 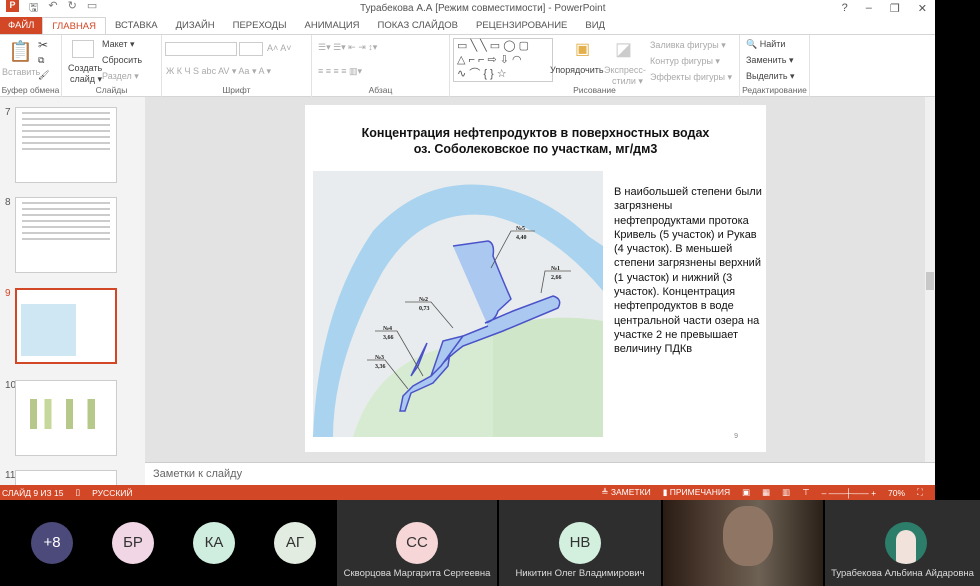 What do you see at coordinates (136, 25) in the screenshot?
I see `tab-insert: ВСТАВКА` at bounding box center [136, 25].